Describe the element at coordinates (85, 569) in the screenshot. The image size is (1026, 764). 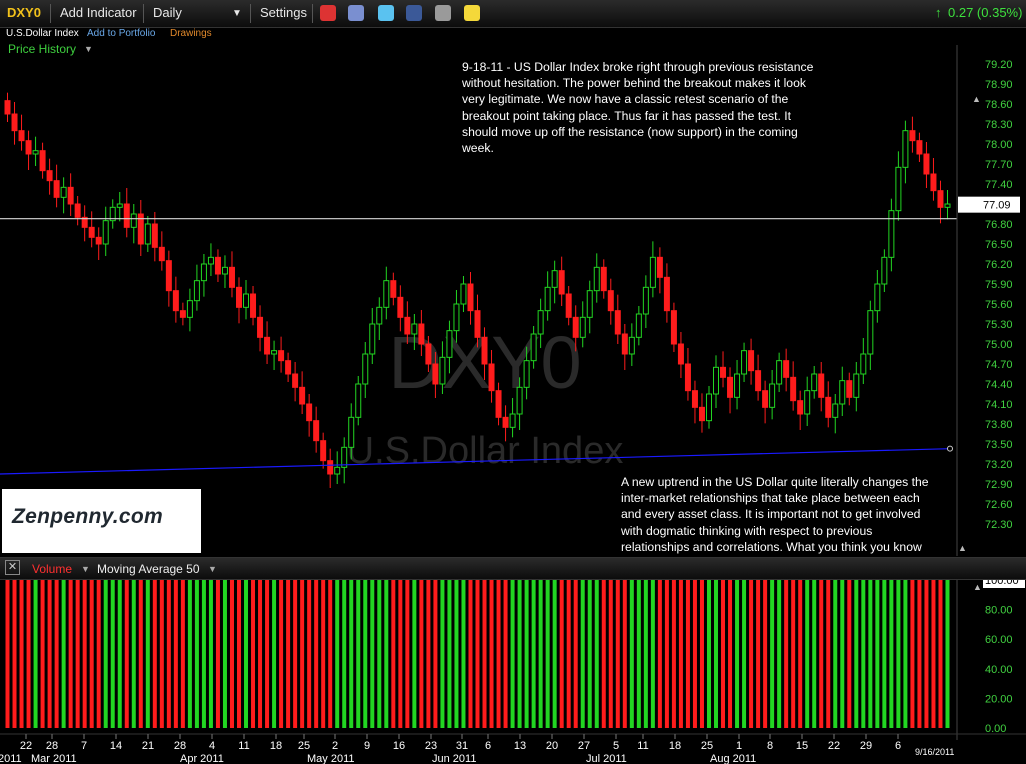
I see `volume-chevron-down-icon: ▼` at that location.